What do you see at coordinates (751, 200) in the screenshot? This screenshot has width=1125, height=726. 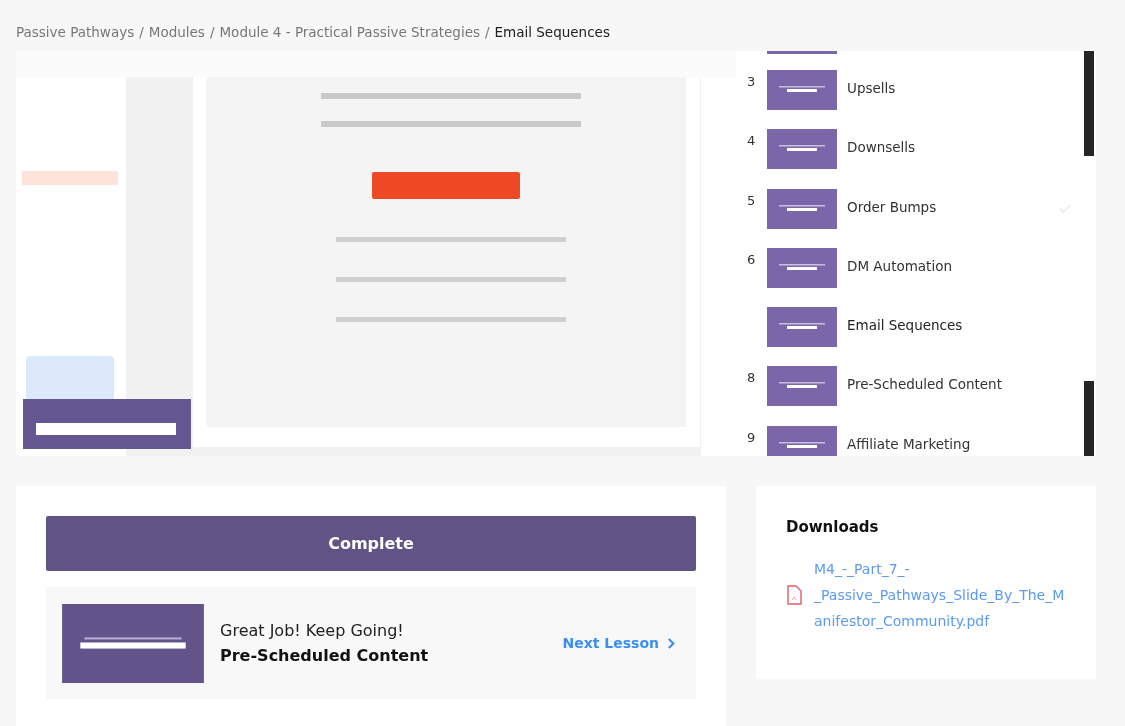 I see `lesson-number: 5` at bounding box center [751, 200].